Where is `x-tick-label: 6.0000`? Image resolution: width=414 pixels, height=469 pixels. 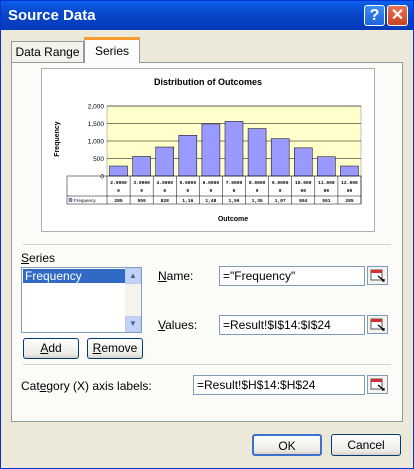 x-tick-label: 6.0000 is located at coordinates (211, 183).